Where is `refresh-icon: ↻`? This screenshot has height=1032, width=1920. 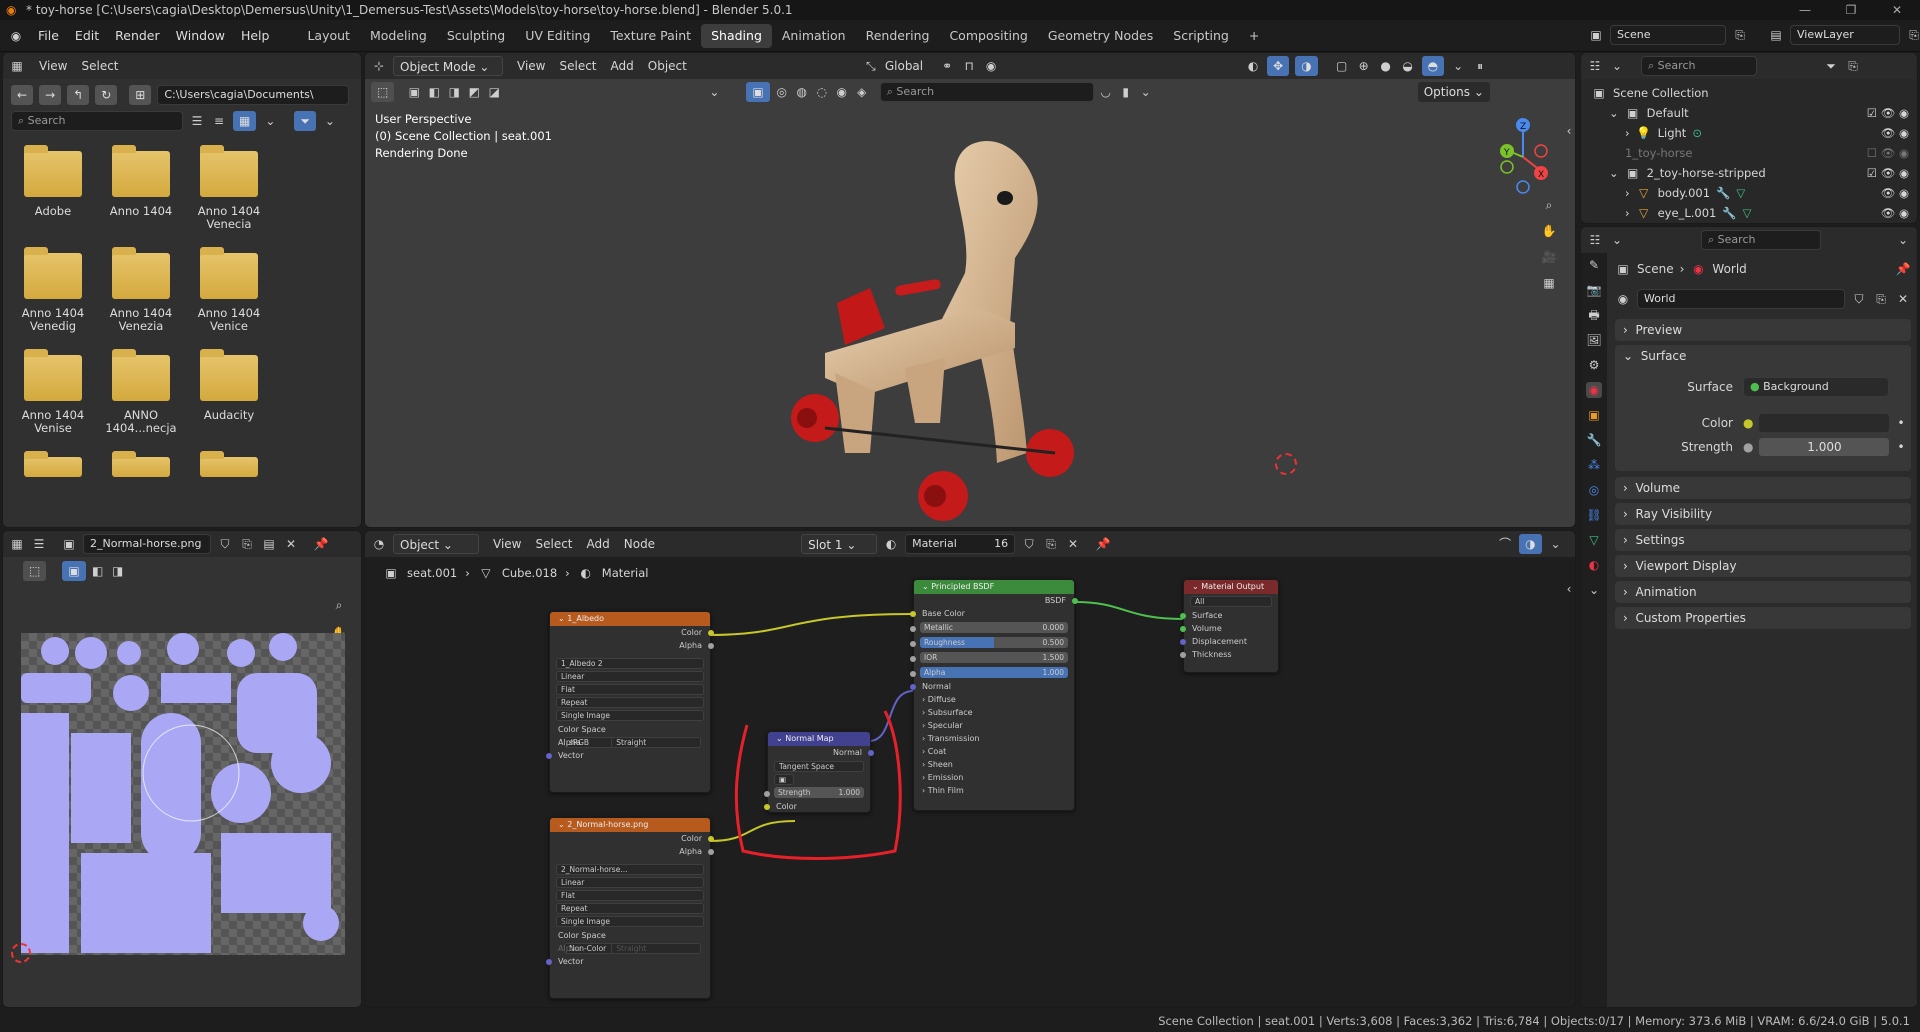
refresh-icon: ↻ is located at coordinates (106, 95).